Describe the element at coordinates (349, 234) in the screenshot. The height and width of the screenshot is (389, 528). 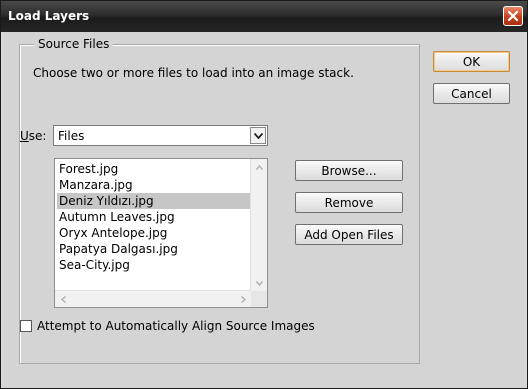
I see `add-open-files-button: Add Open Files` at that location.